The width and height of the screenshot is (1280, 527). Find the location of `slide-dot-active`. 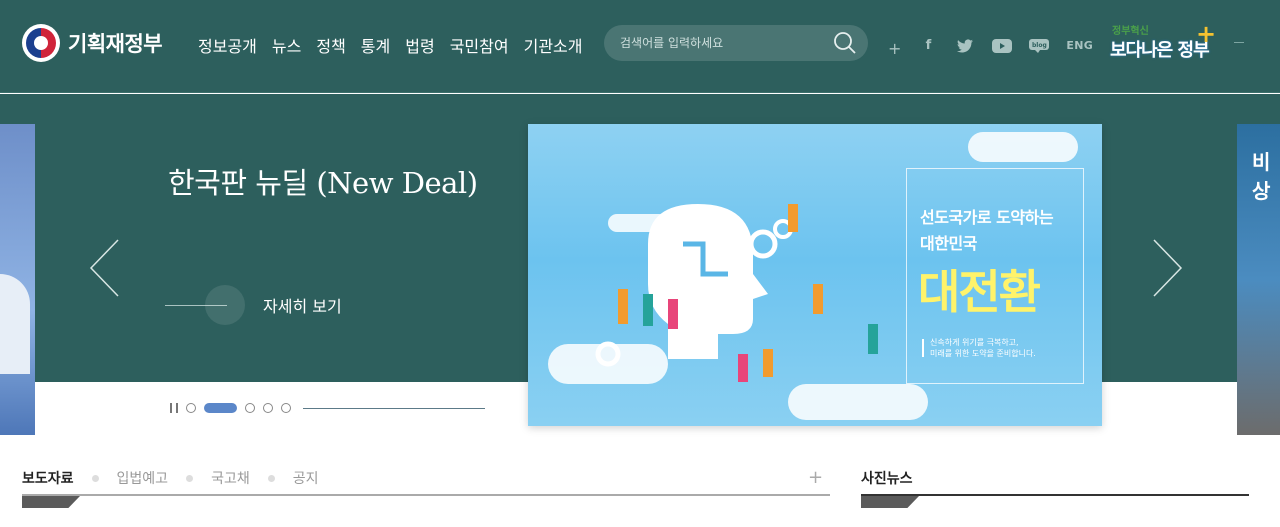

slide-dot-active is located at coordinates (220, 408).